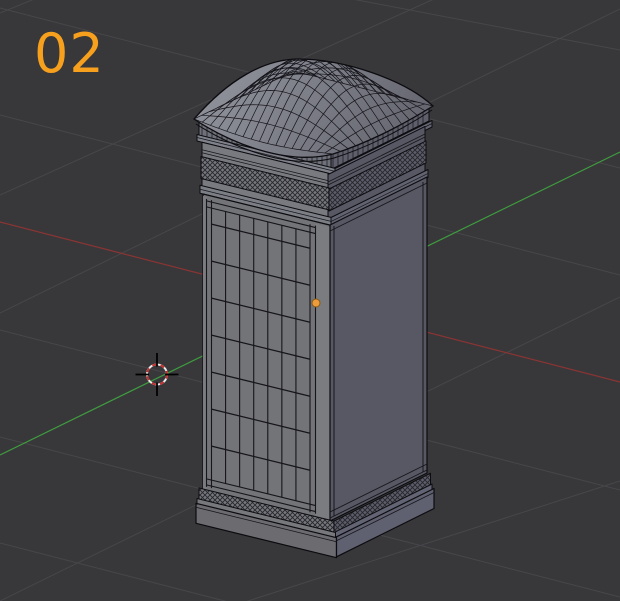  What do you see at coordinates (69, 53) in the screenshot?
I see `scene-number-label: 02` at bounding box center [69, 53].